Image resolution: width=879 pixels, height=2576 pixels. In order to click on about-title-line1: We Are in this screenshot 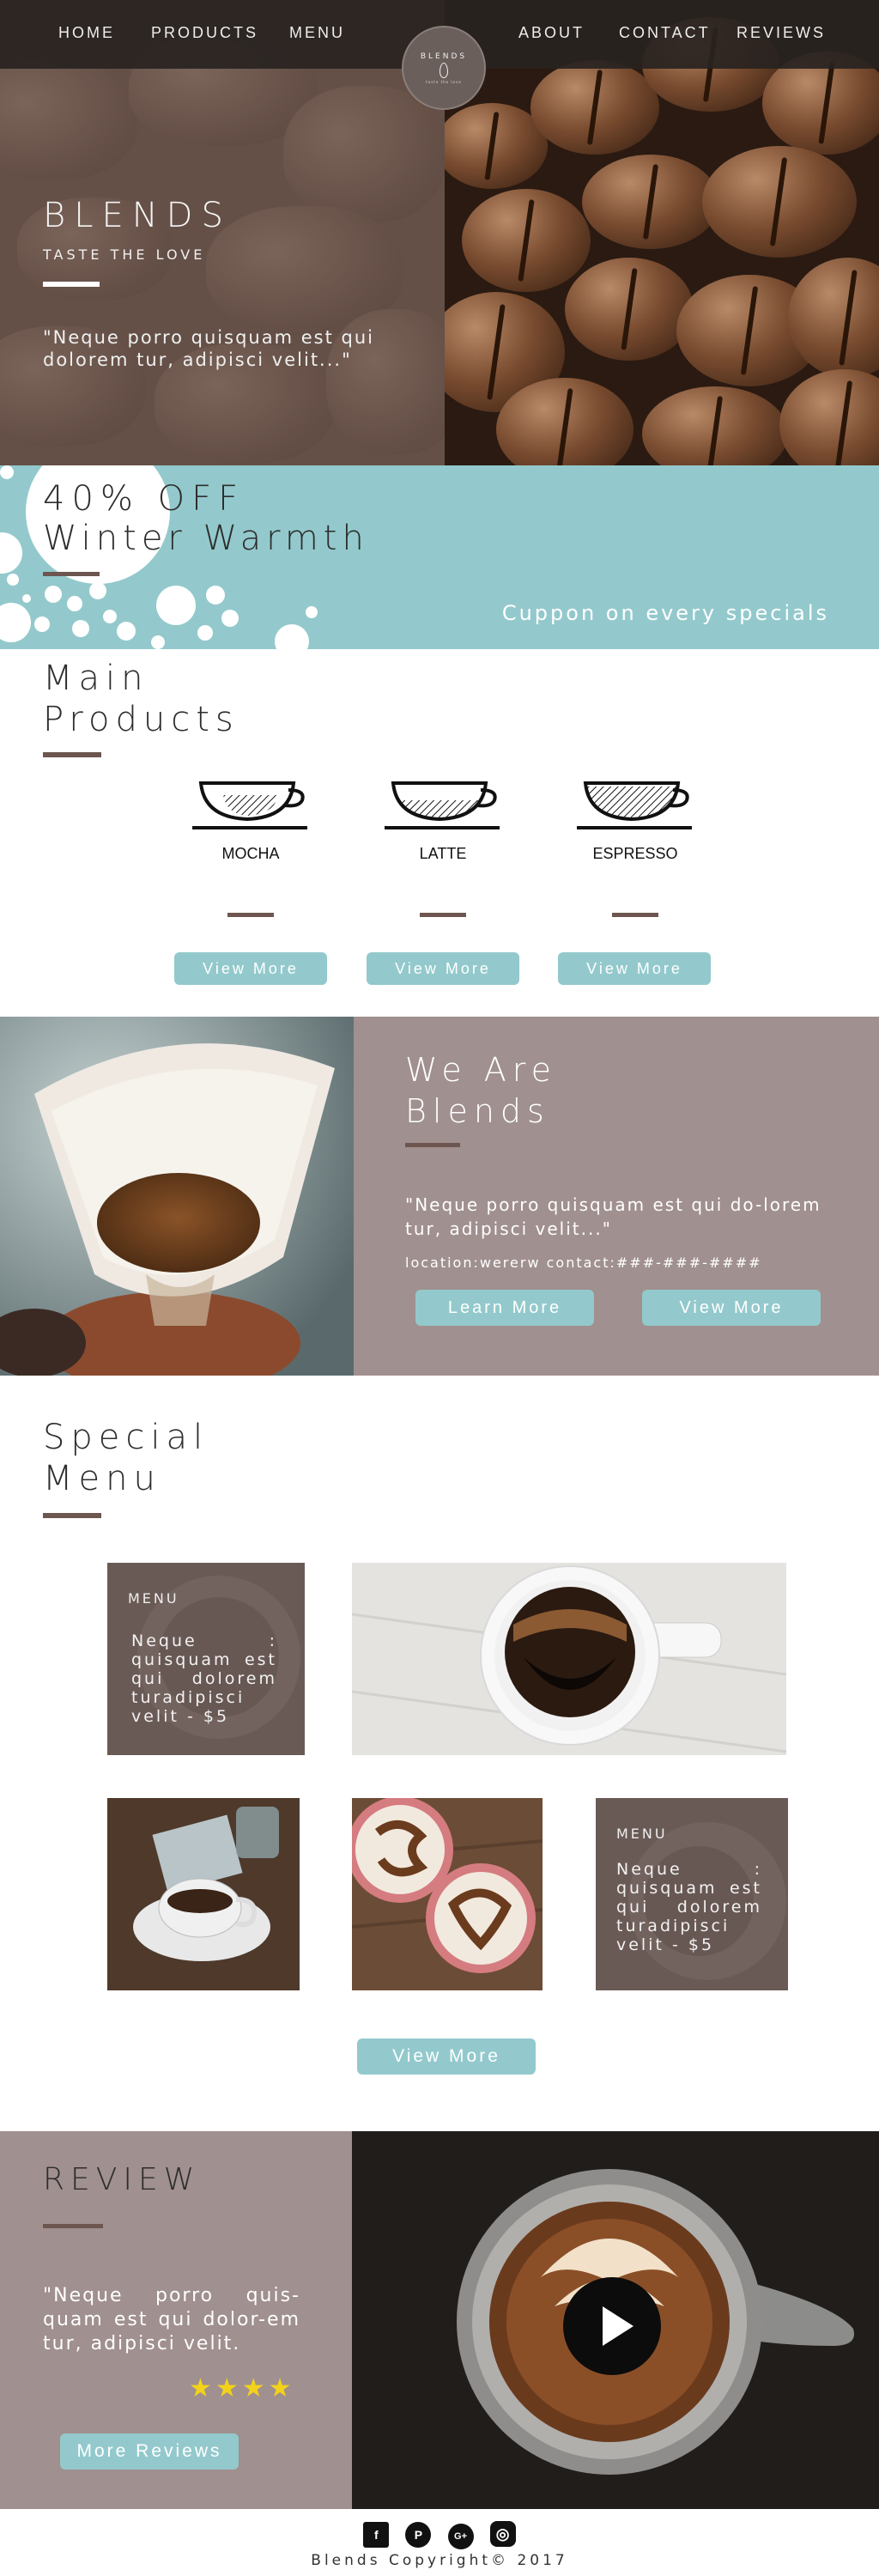, I will do `click(481, 1070)`.